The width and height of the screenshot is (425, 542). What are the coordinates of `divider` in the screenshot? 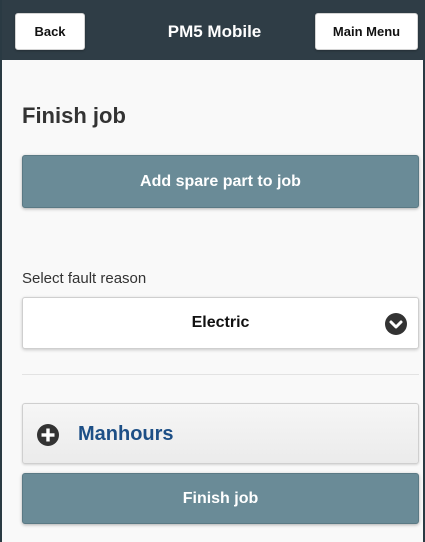 It's located at (220, 374).